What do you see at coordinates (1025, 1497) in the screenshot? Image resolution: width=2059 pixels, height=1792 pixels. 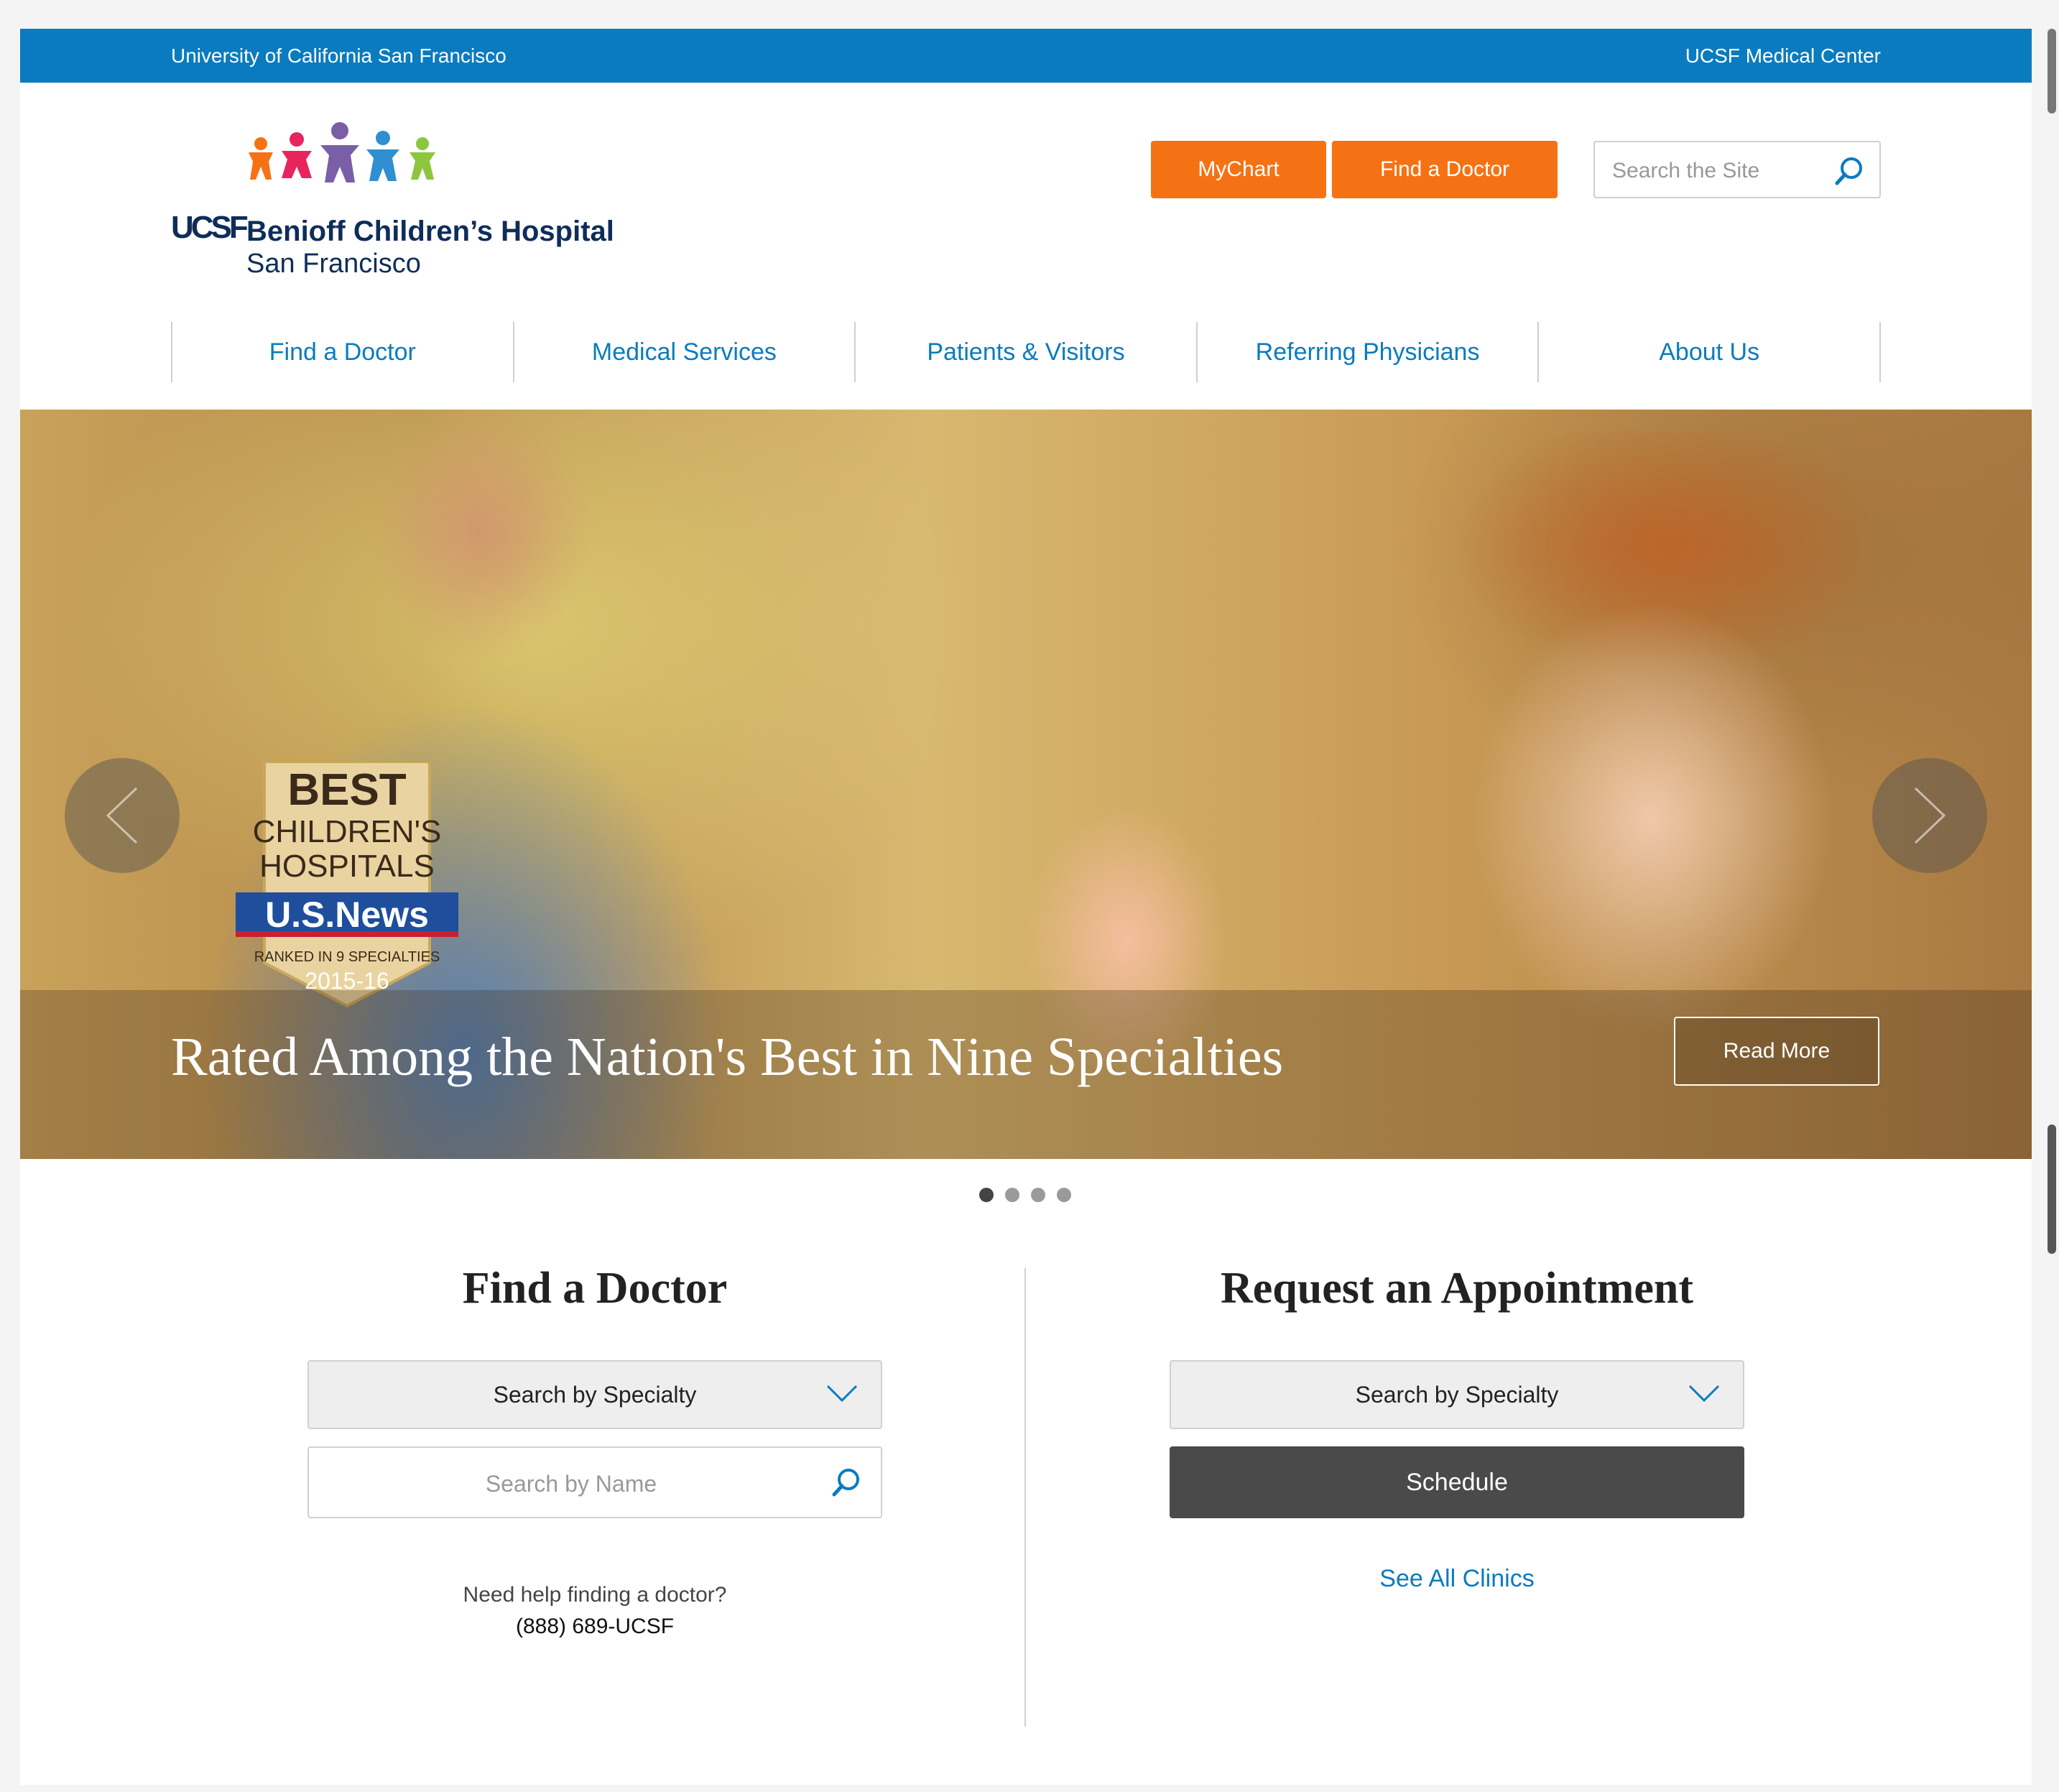 I see `panel-divider` at bounding box center [1025, 1497].